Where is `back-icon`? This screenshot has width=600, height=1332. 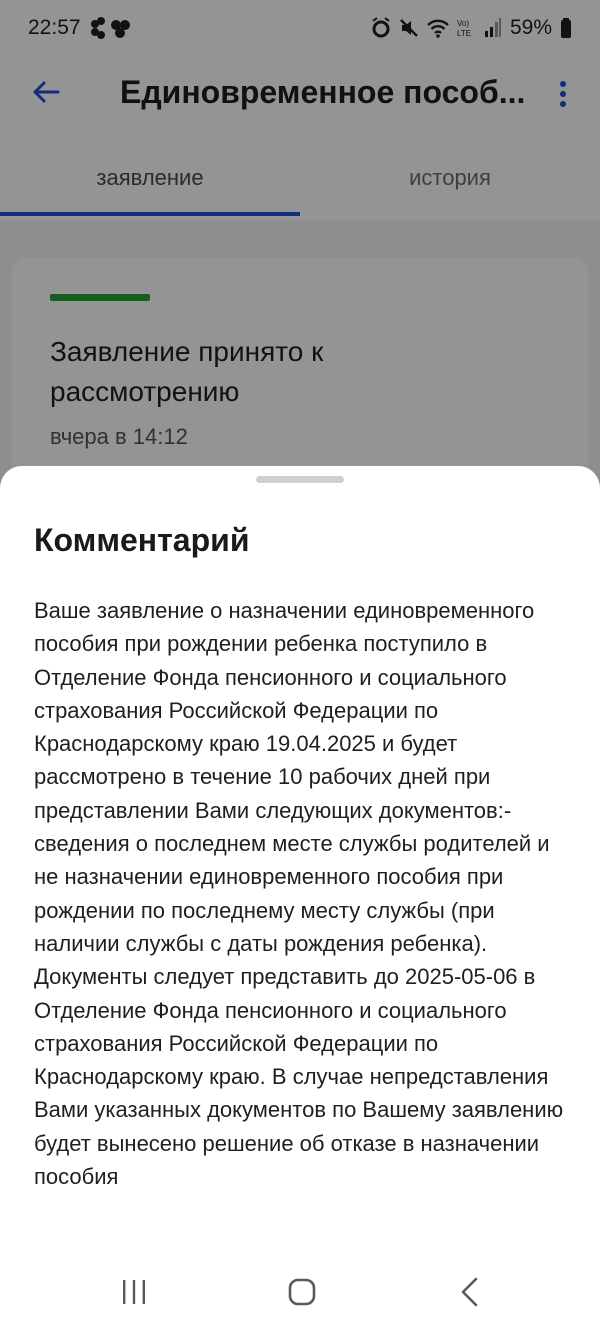 back-icon is located at coordinates (469, 1292).